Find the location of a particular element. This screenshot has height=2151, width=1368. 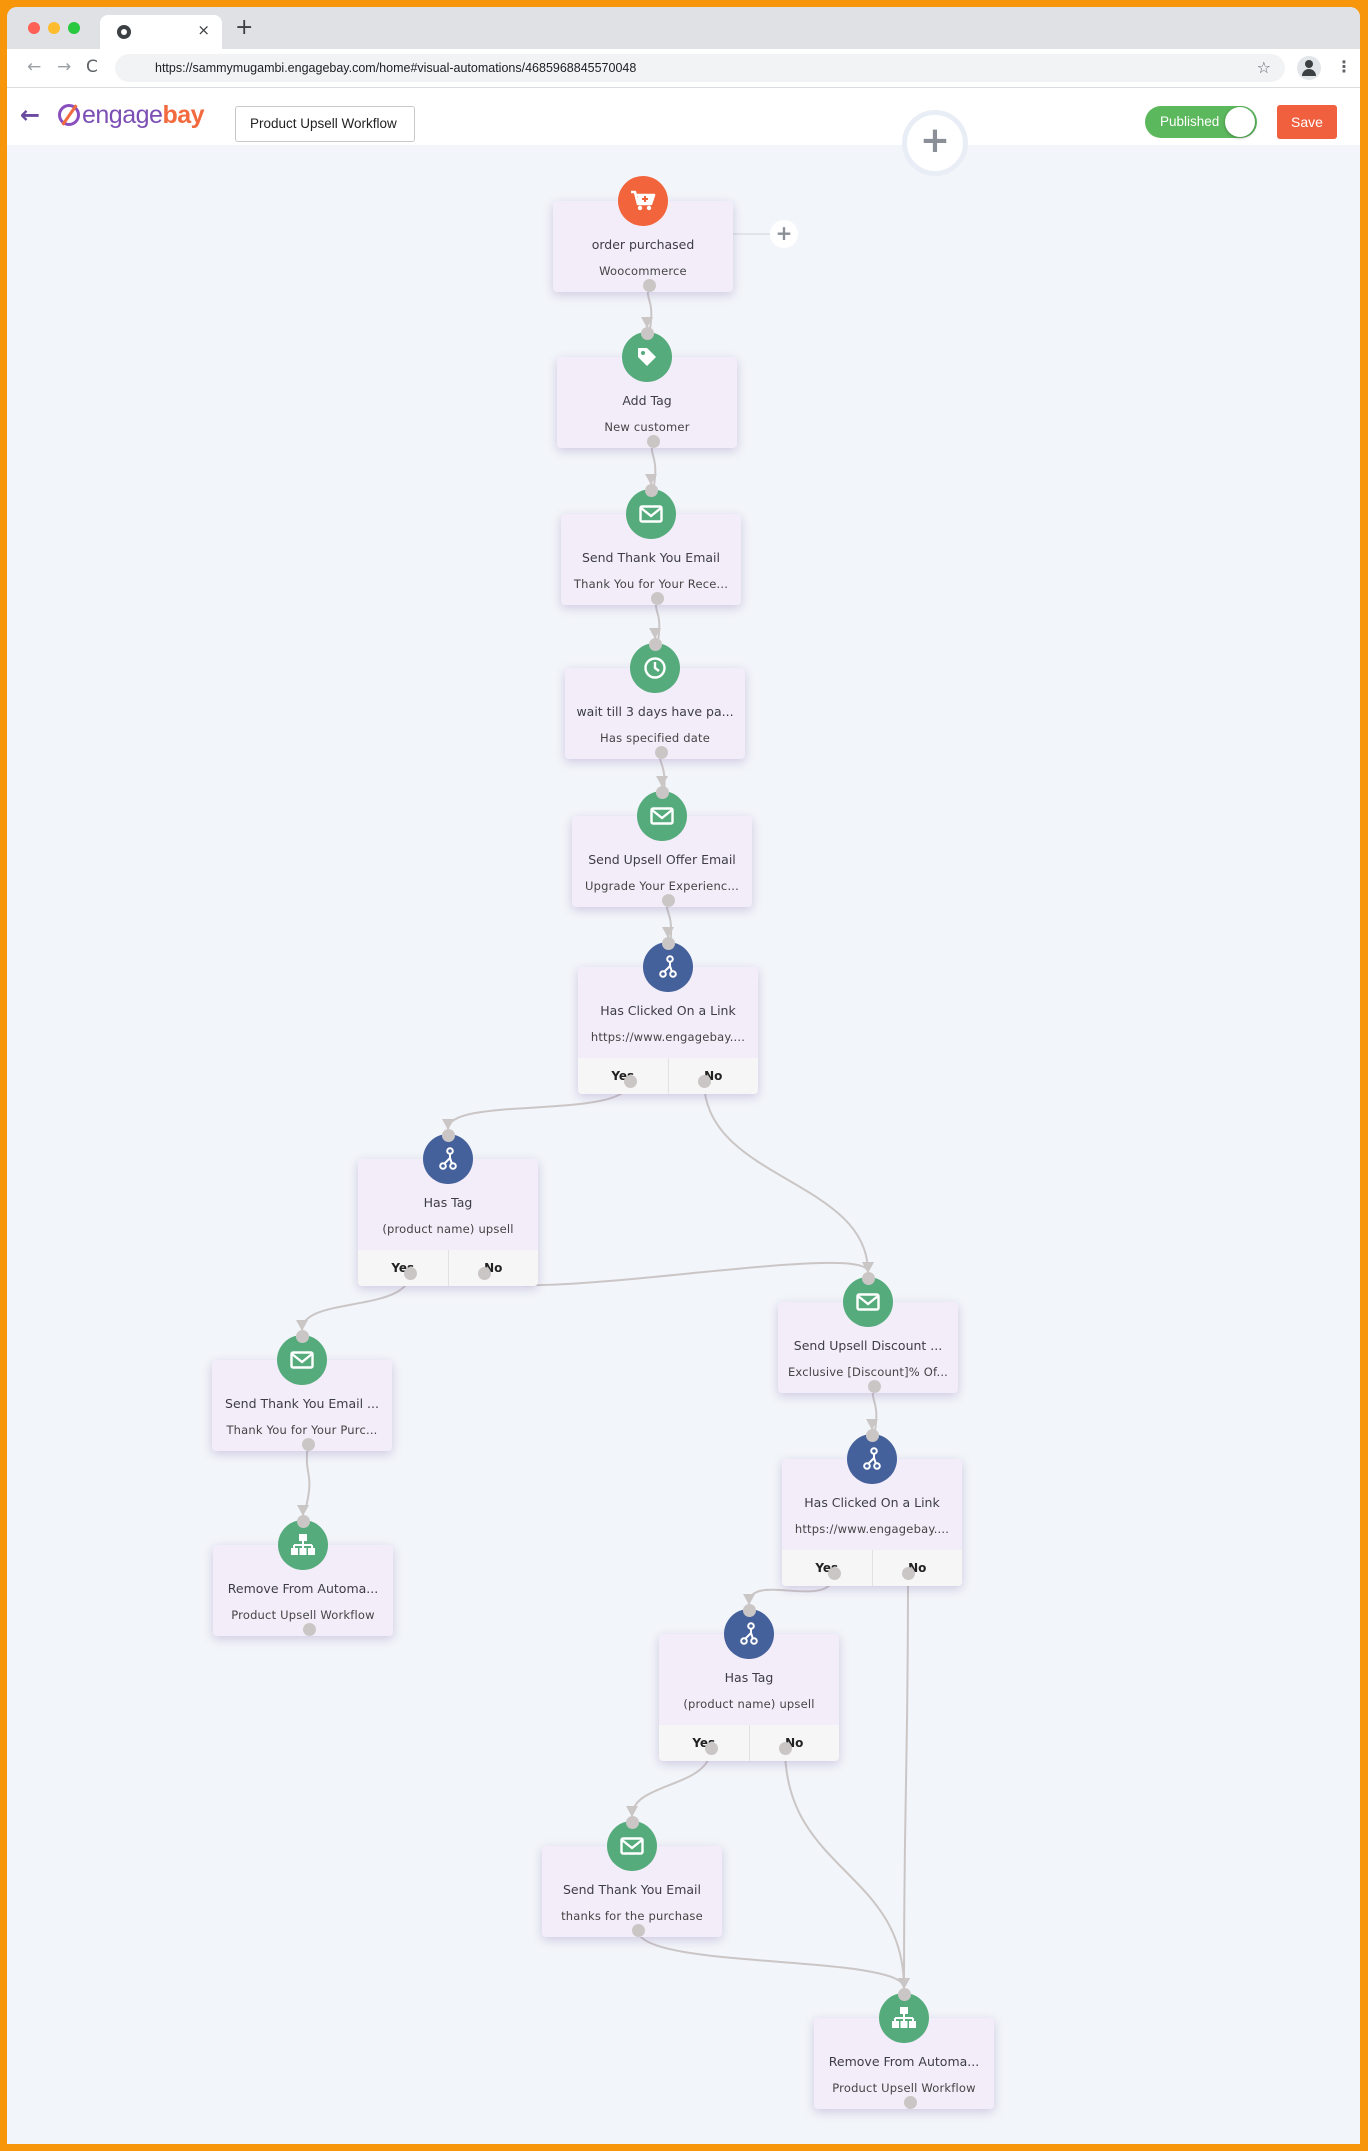

toggle-knob is located at coordinates (1240, 122).